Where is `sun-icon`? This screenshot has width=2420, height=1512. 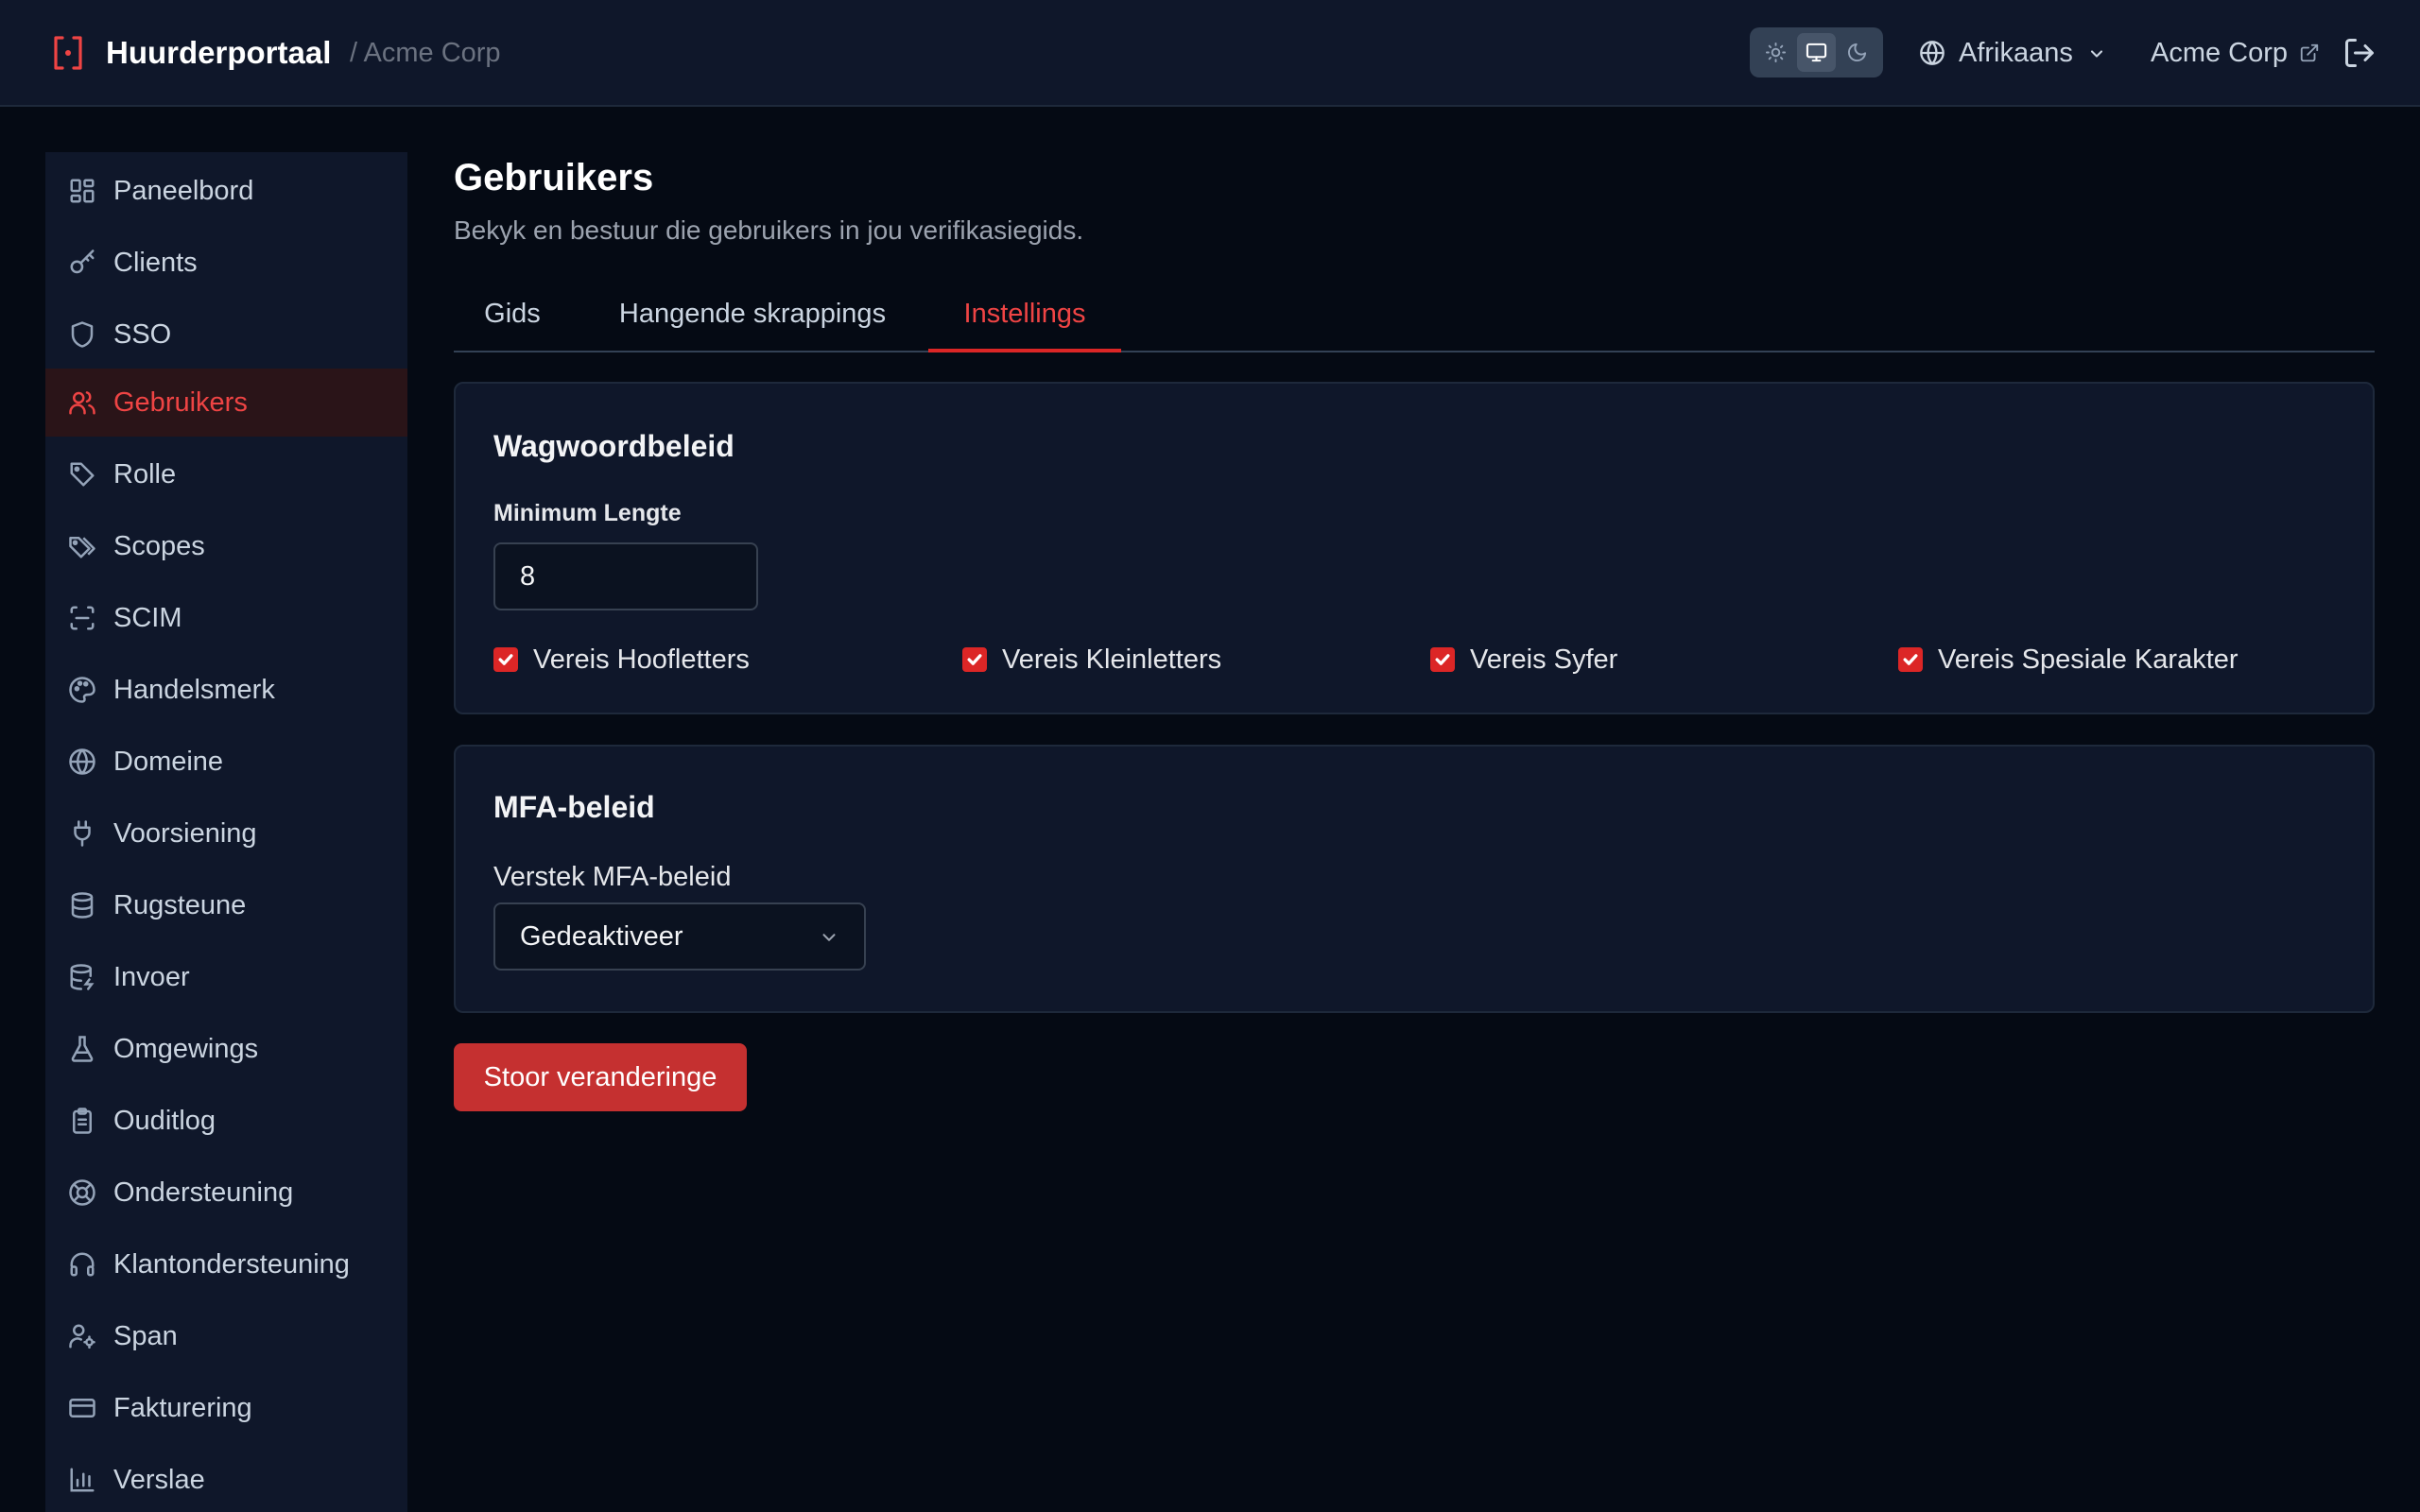 sun-icon is located at coordinates (1776, 52).